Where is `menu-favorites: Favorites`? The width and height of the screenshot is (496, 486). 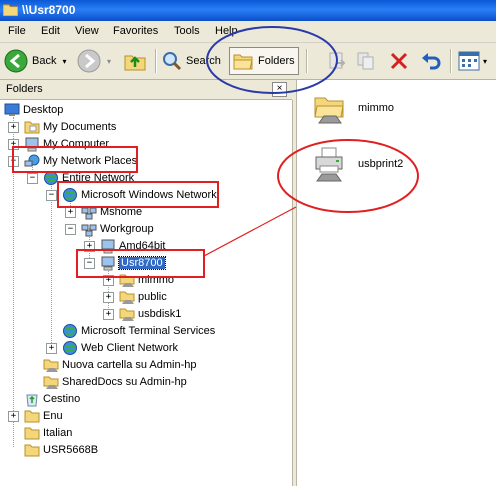 menu-favorites: Favorites is located at coordinates (135, 31).